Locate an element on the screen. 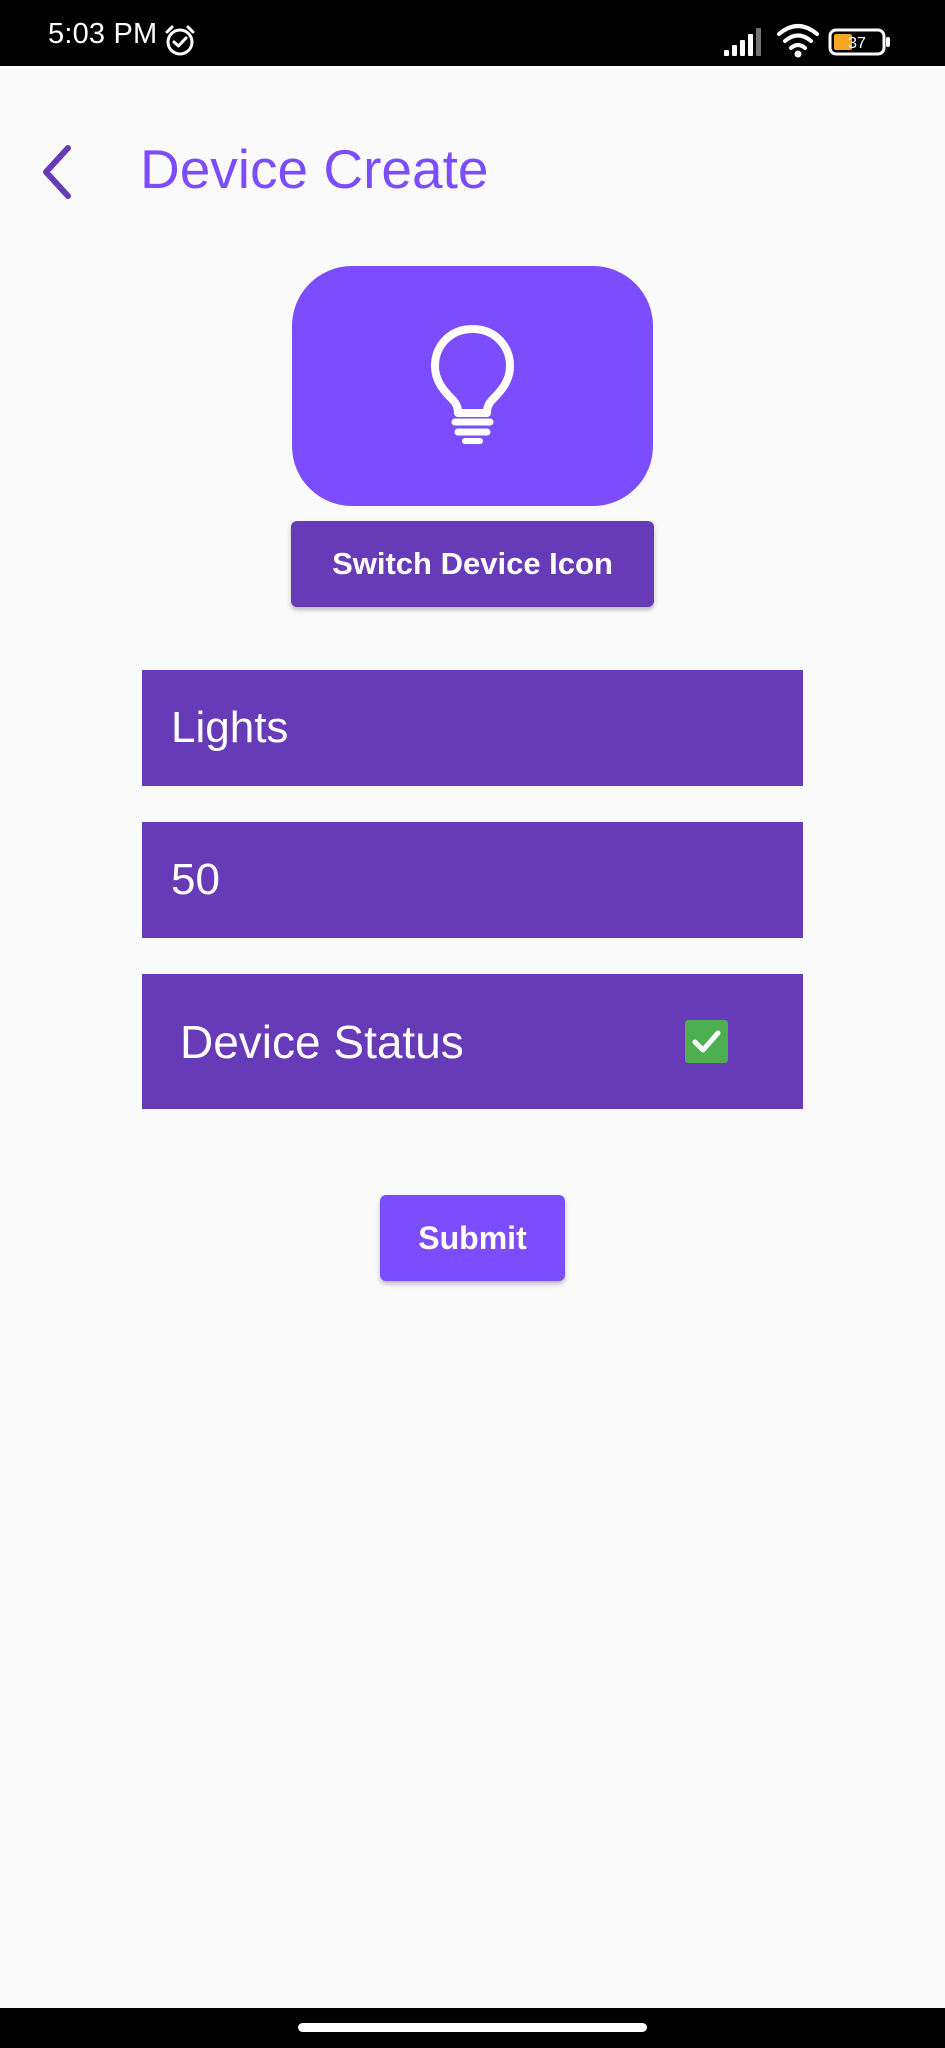  device-status-checkbox is located at coordinates (706, 1041).